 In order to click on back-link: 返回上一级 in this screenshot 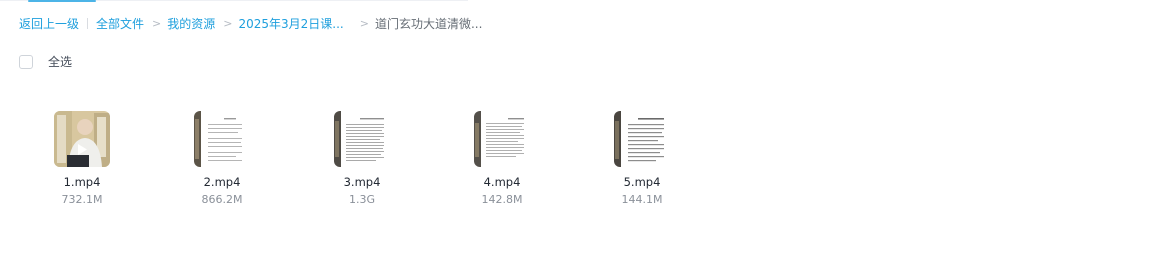, I will do `click(49, 23)`.